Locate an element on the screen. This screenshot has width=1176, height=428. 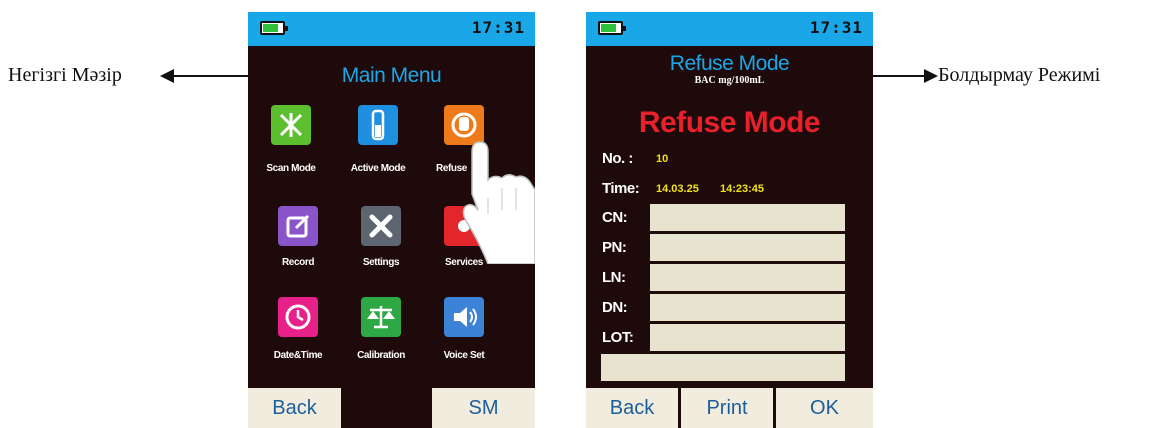
lot-field is located at coordinates (747, 337).